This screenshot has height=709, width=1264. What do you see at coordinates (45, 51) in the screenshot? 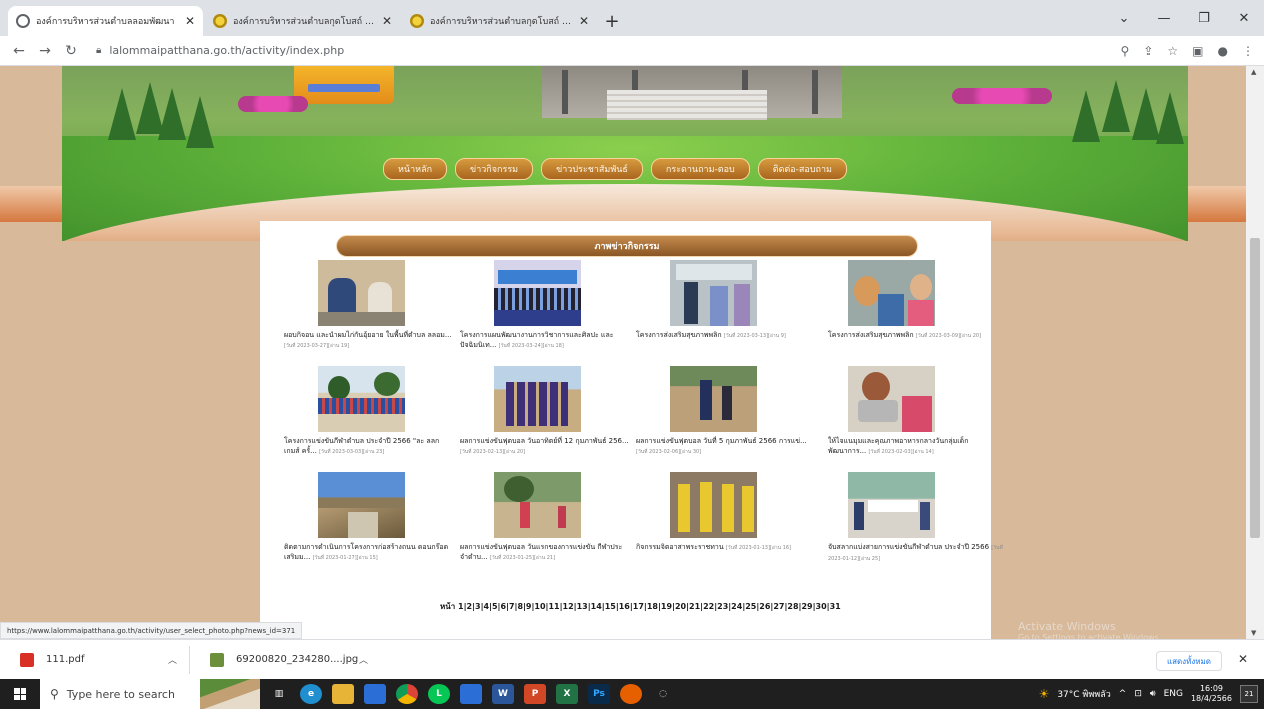
I see `forward-icon: →` at bounding box center [45, 51].